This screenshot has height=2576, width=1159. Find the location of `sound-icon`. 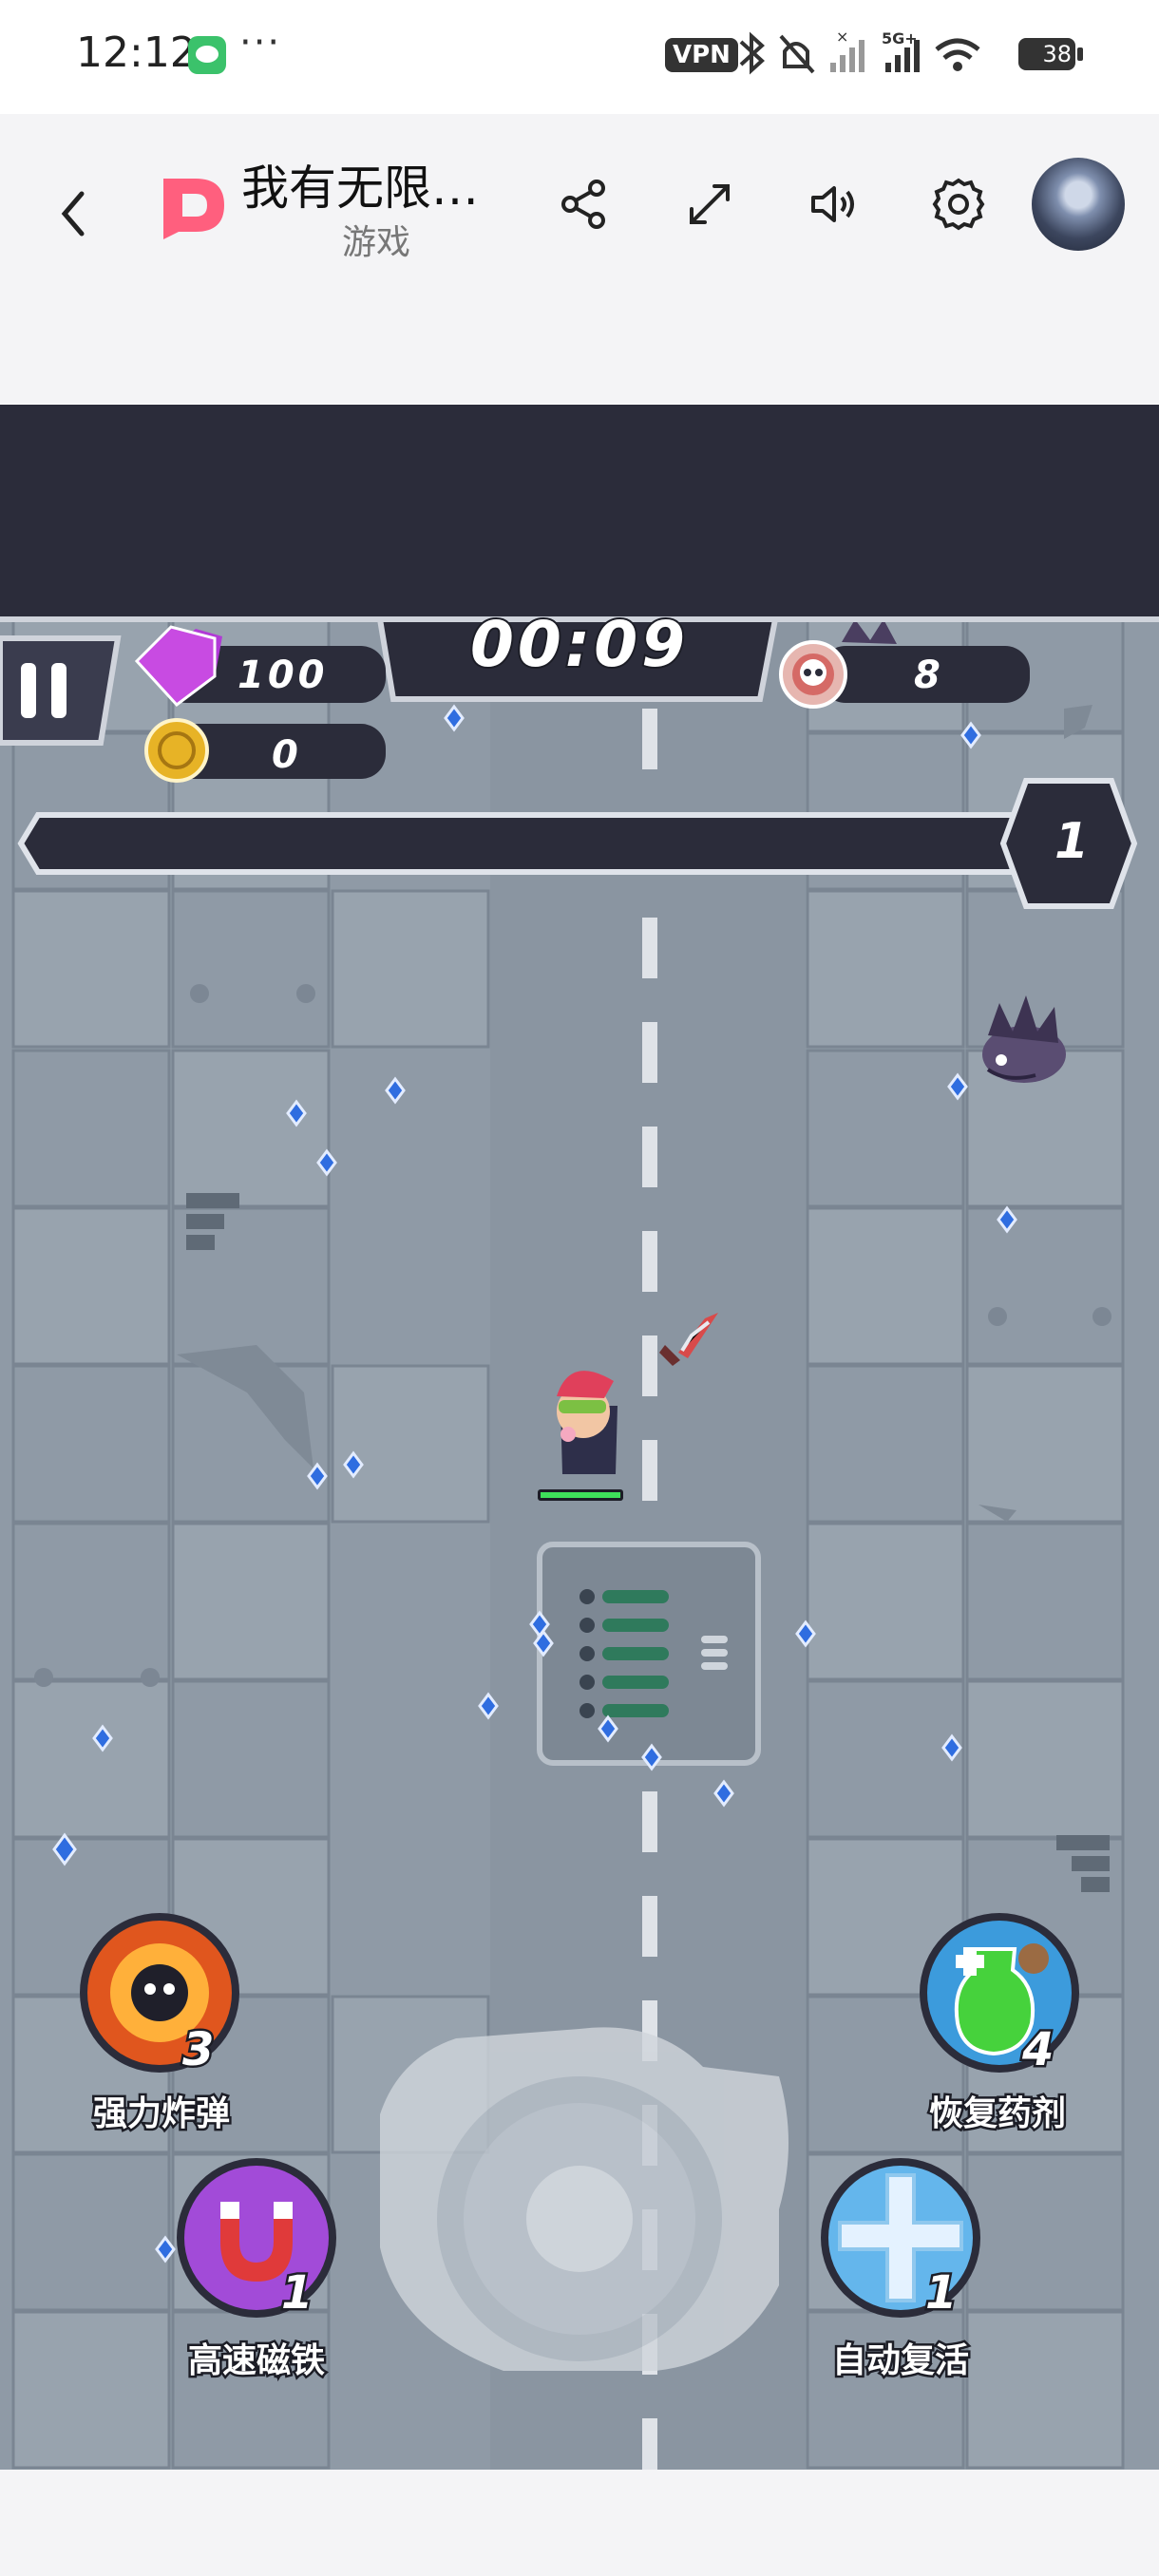

sound-icon is located at coordinates (833, 204).